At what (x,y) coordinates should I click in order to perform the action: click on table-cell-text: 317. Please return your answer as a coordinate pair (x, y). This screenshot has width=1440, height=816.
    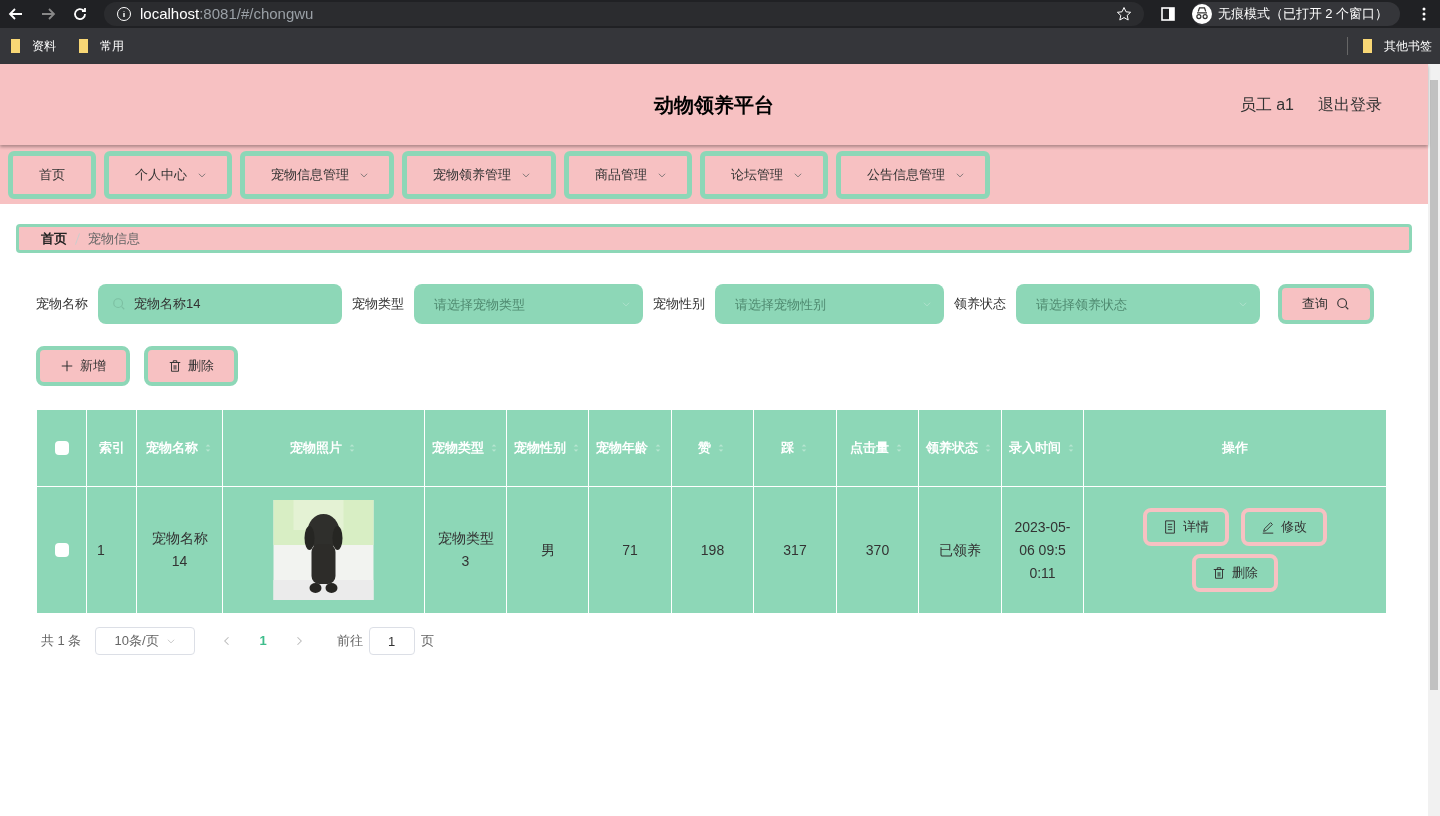
    Looking at the image, I should click on (795, 550).